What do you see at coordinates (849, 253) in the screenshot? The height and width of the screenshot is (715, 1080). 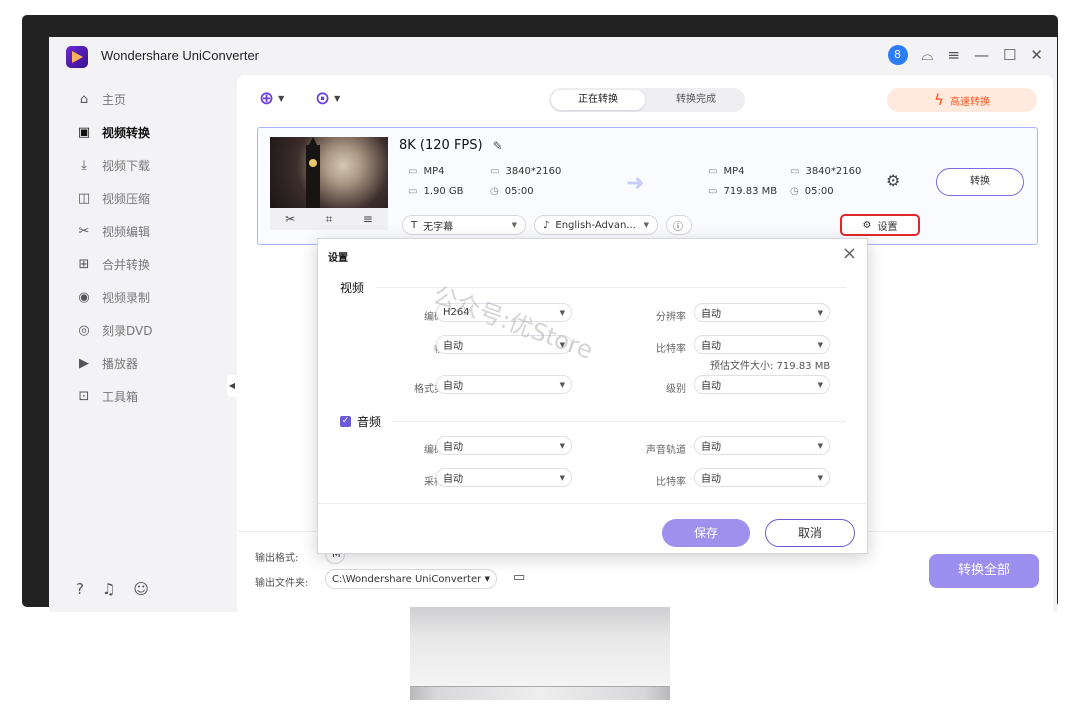 I see `close-icon: ×` at bounding box center [849, 253].